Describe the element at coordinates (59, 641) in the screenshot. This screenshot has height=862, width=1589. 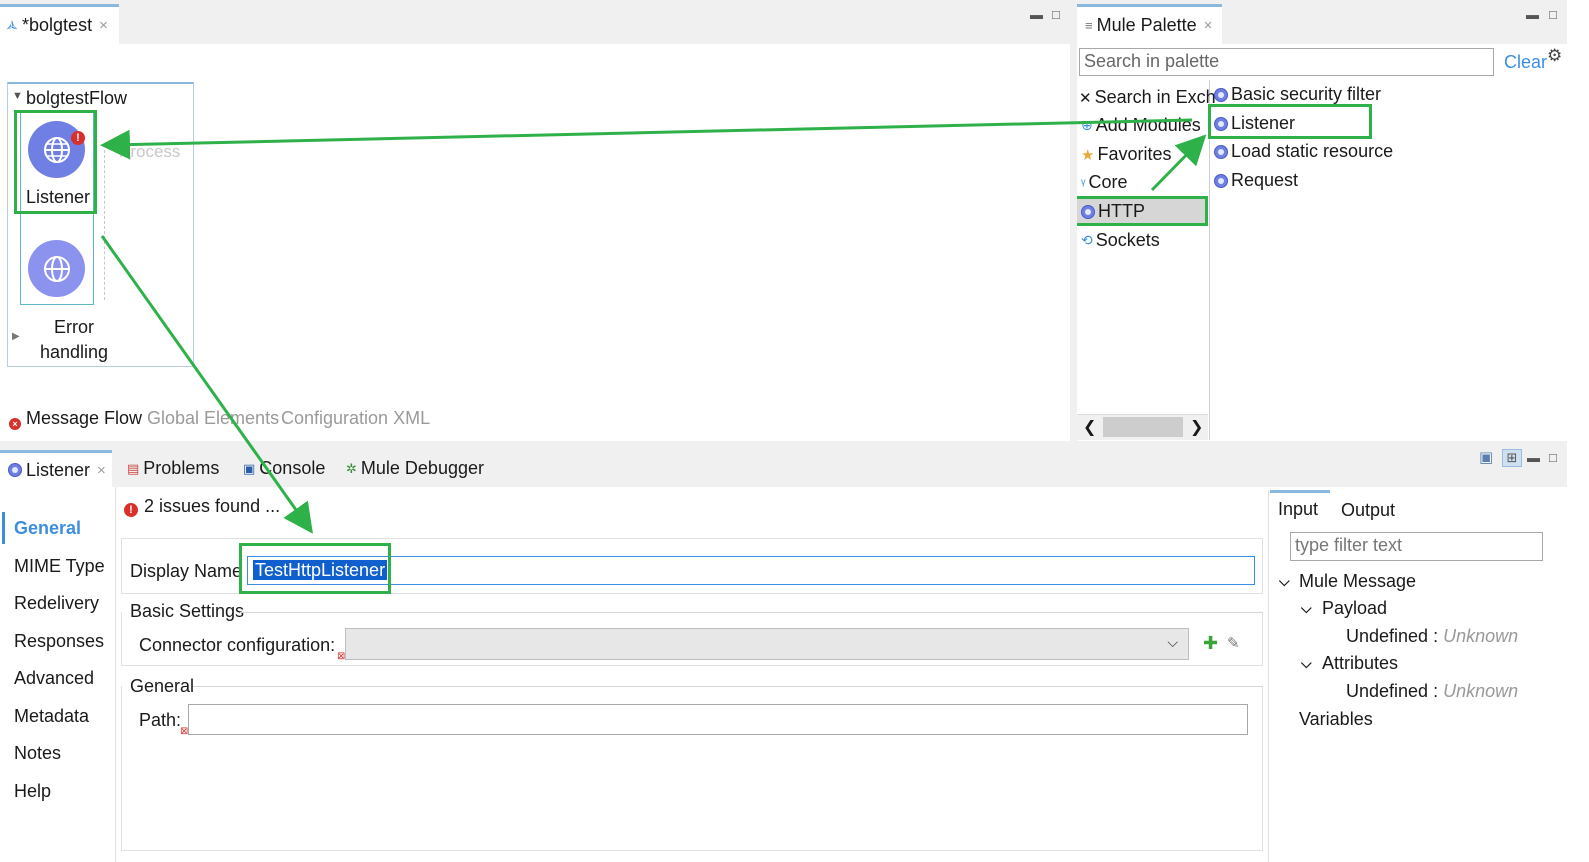
I see `nav-responses: Responses` at that location.